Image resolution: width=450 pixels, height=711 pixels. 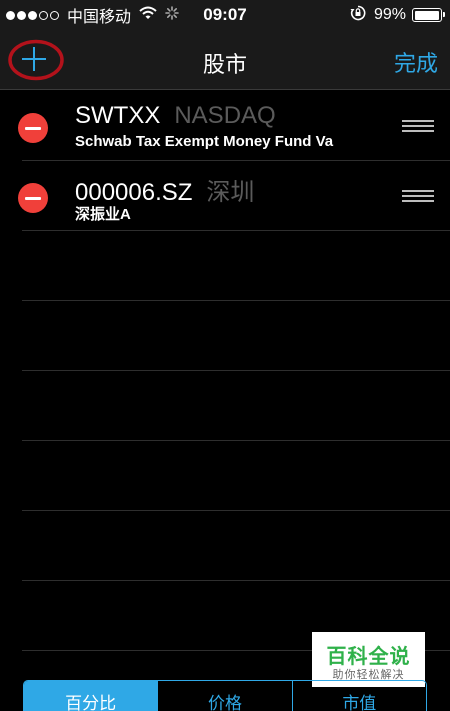 I want to click on status-bar: 中国移动 09:07 99%, so click(x=225, y=15).